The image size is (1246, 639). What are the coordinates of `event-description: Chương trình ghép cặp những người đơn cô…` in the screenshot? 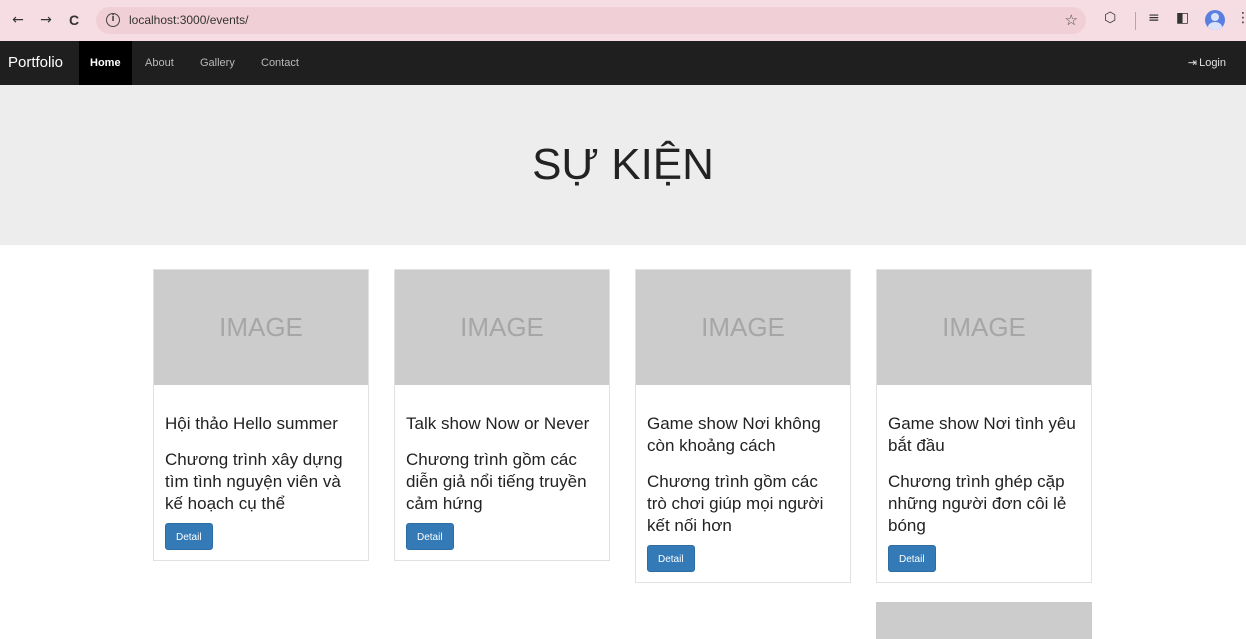 It's located at (977, 503).